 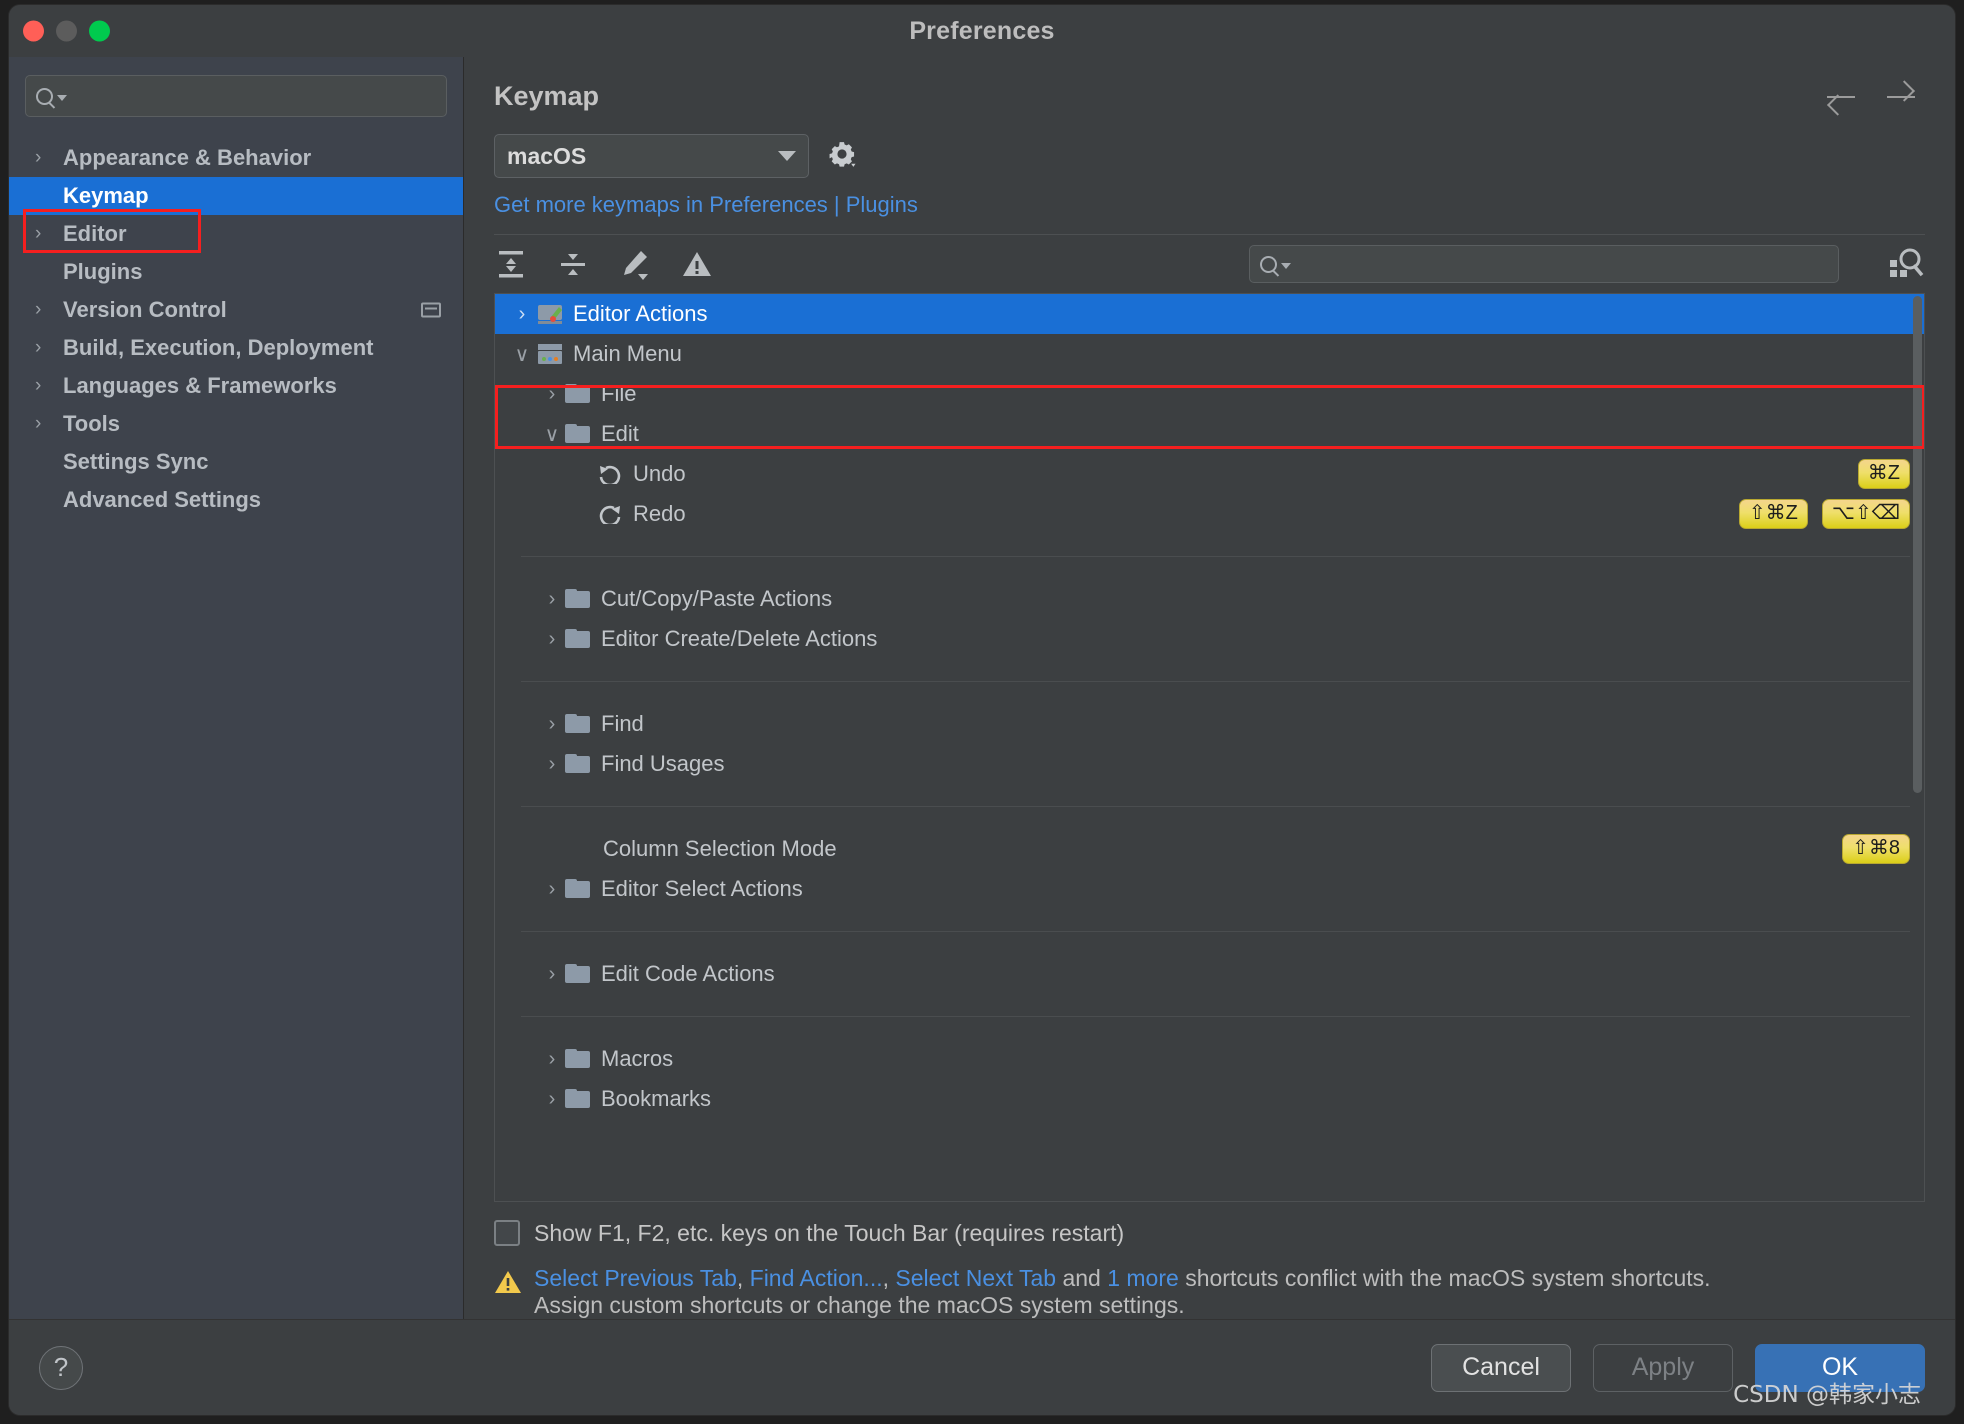 What do you see at coordinates (1209, 1099) in the screenshot?
I see `tree-row: › Bookmarks` at bounding box center [1209, 1099].